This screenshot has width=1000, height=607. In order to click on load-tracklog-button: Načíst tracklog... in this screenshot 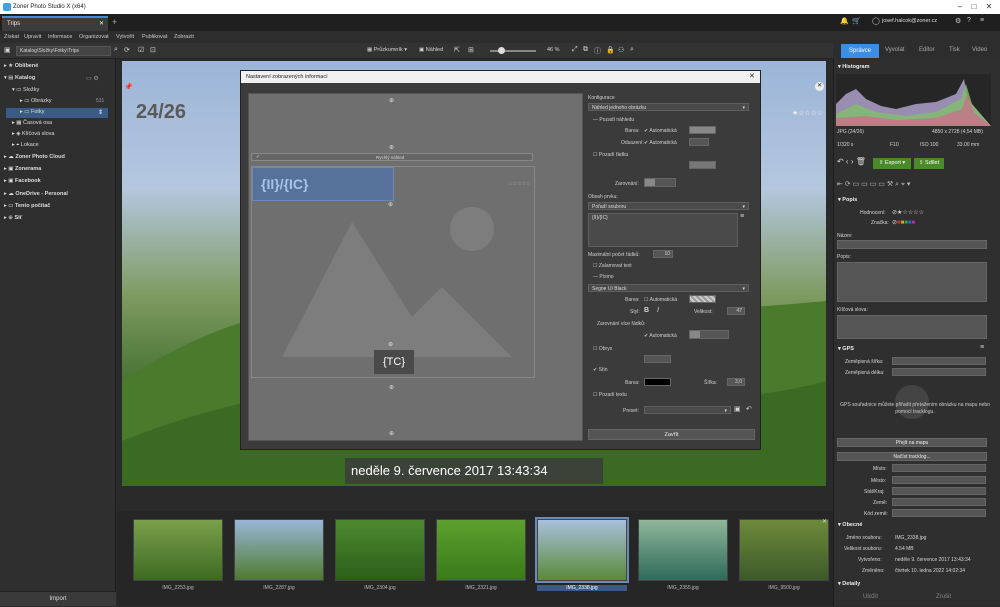, I will do `click(912, 456)`.